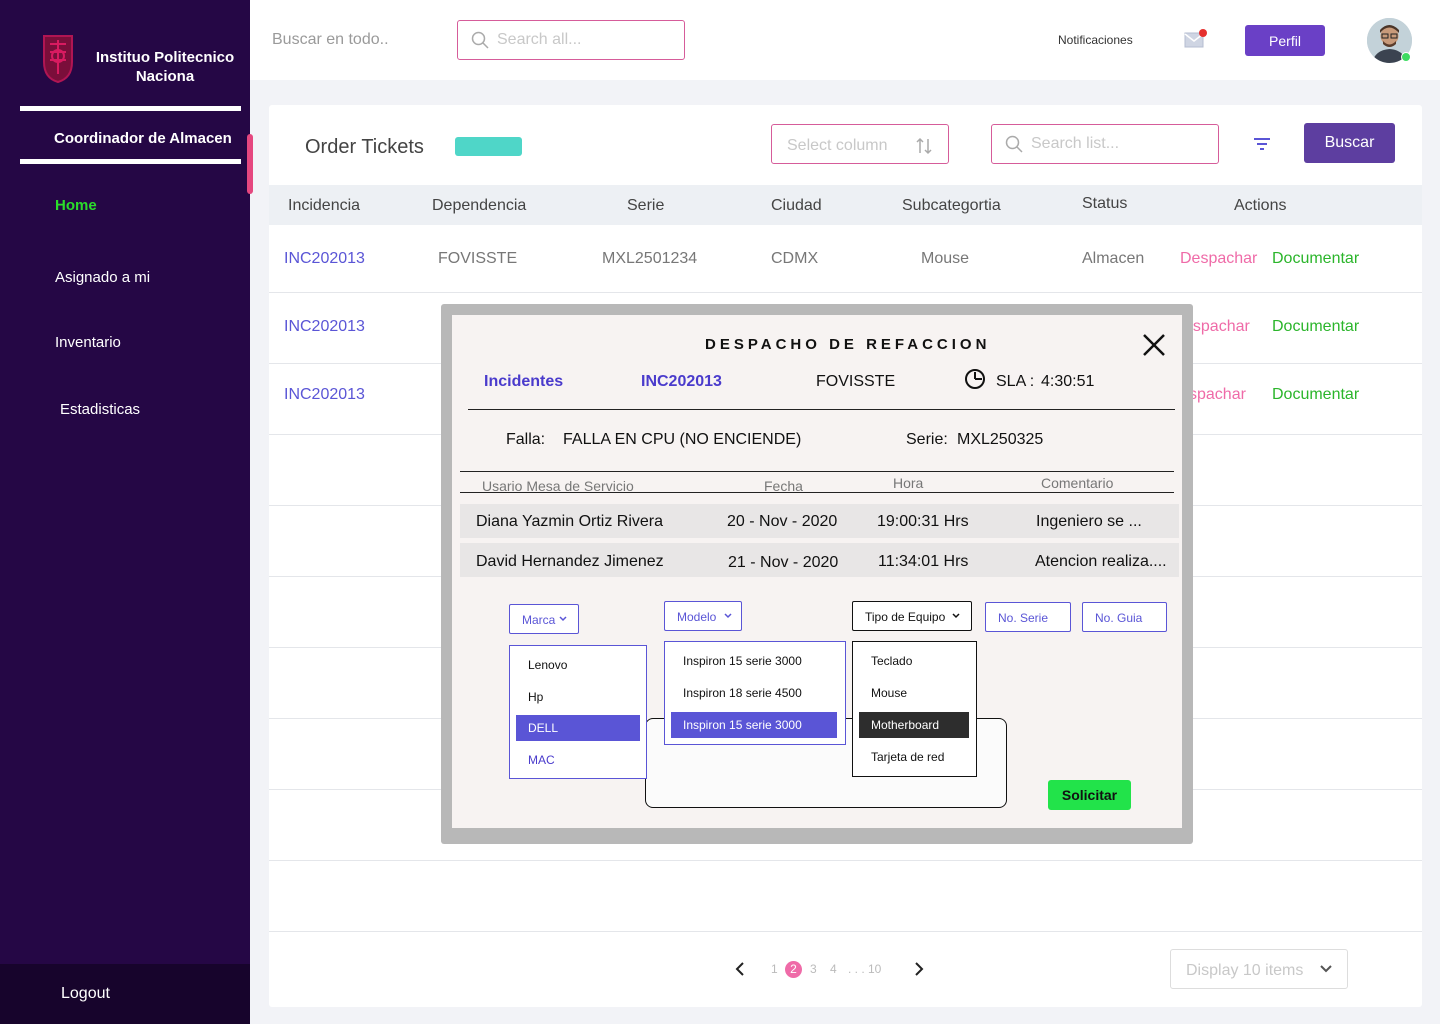 The width and height of the screenshot is (1440, 1024). I want to click on marca-option: MAC, so click(578, 760).